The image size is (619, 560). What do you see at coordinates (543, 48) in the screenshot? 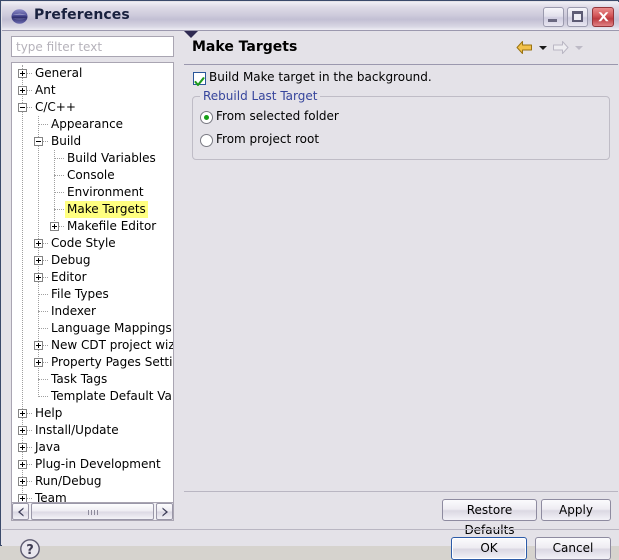
I see `back-history-chevron-down-icon` at bounding box center [543, 48].